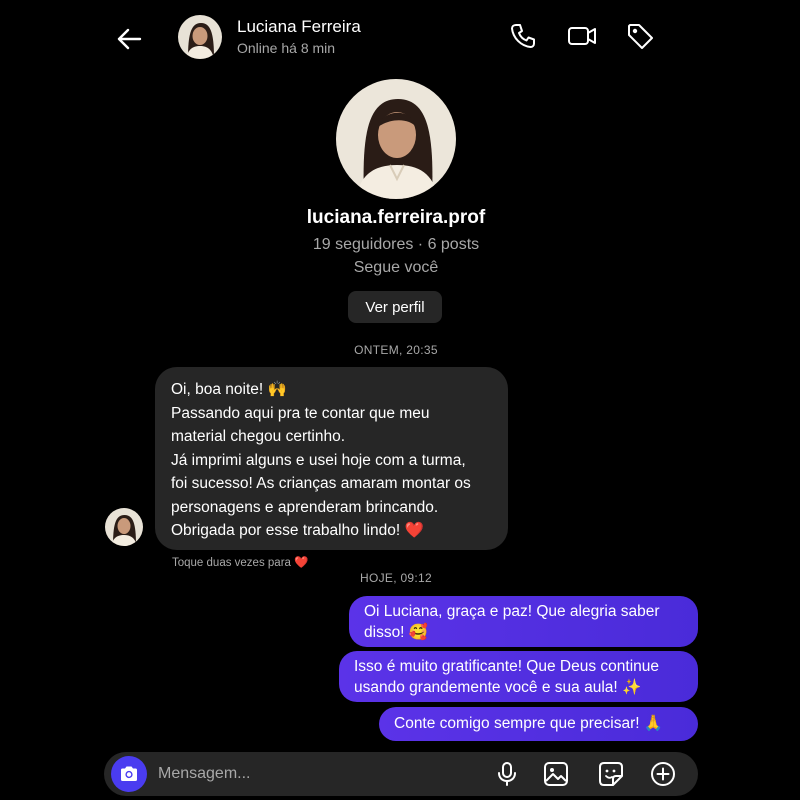 This screenshot has height=800, width=800. I want to click on message-input, so click(308, 774).